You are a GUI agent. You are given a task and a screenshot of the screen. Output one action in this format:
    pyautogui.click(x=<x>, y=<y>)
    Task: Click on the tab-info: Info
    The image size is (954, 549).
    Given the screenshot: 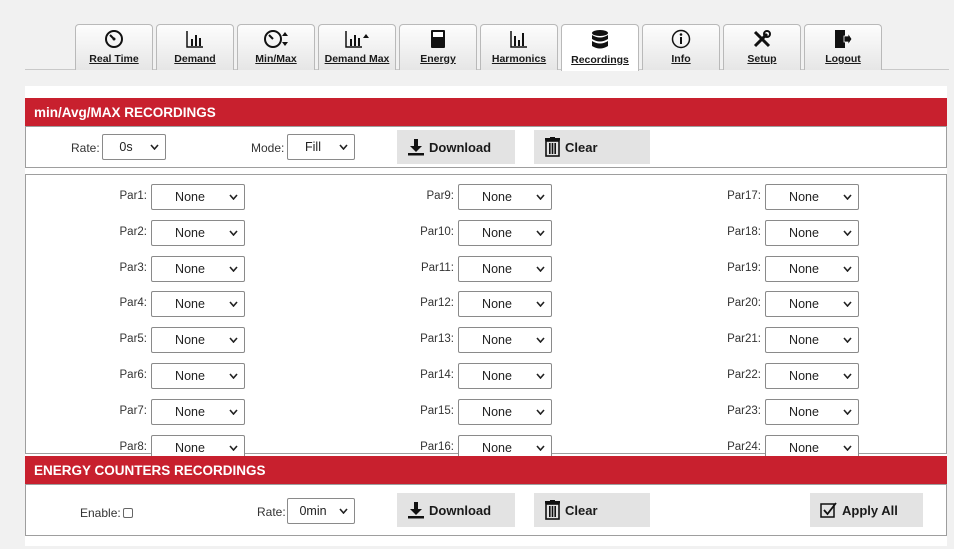 What is the action you would take?
    pyautogui.click(x=681, y=47)
    